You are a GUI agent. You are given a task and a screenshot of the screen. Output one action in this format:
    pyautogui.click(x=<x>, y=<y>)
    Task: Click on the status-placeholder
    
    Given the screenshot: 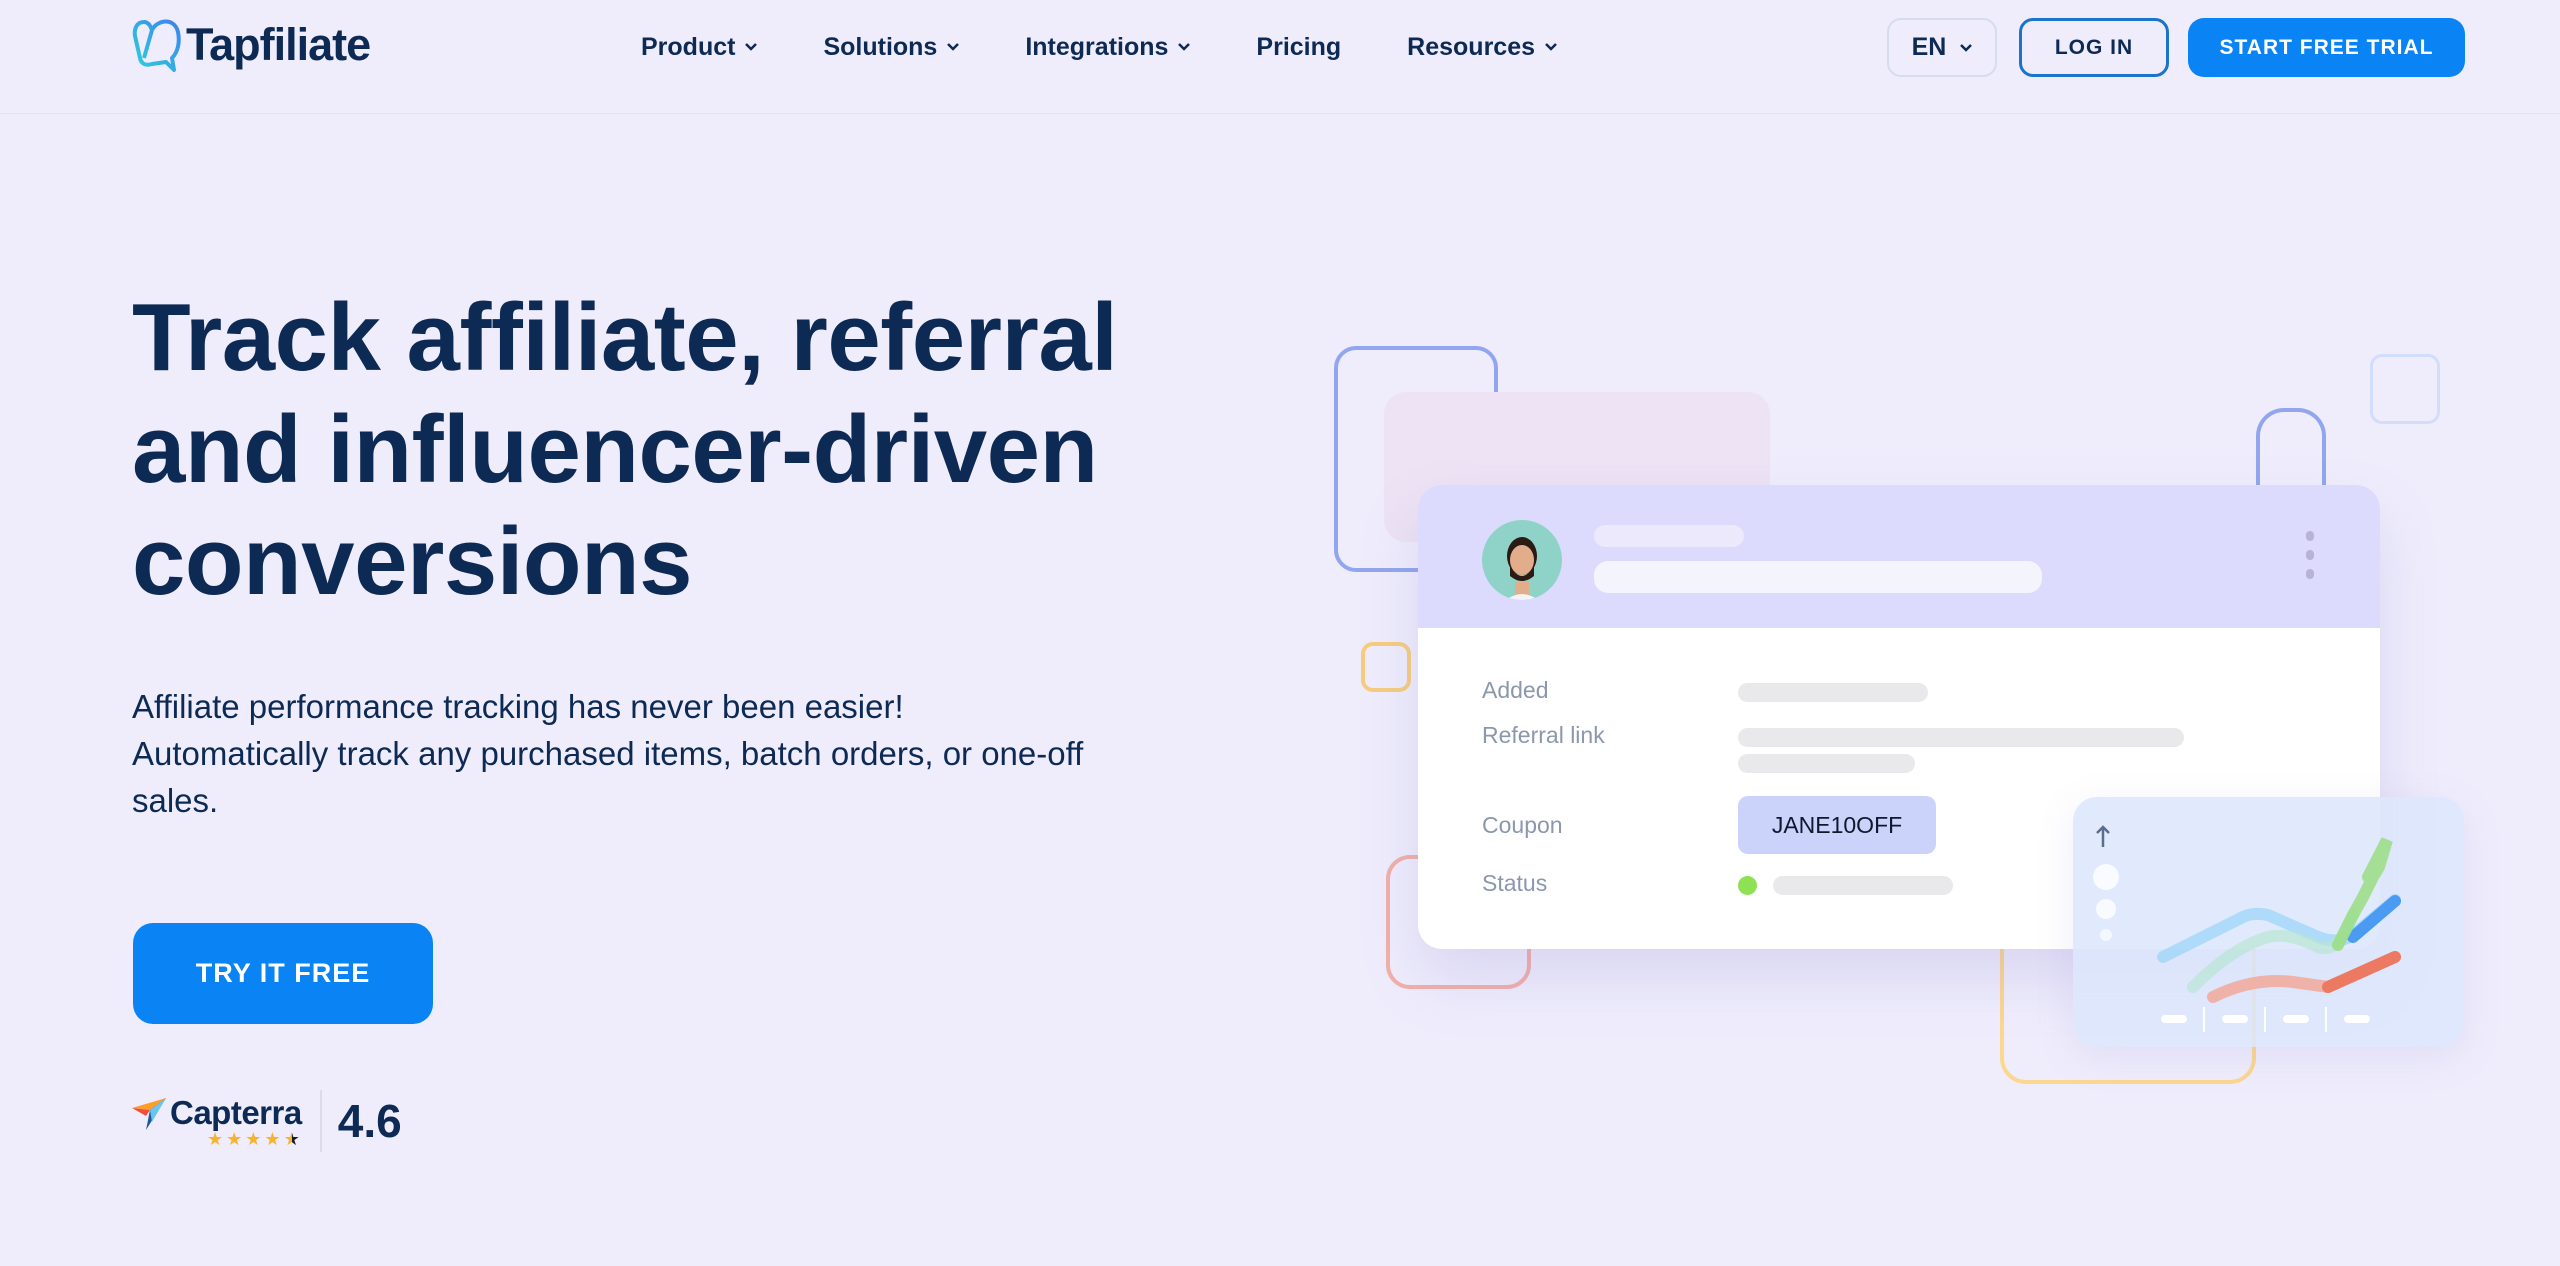 What is the action you would take?
    pyautogui.click(x=1863, y=885)
    